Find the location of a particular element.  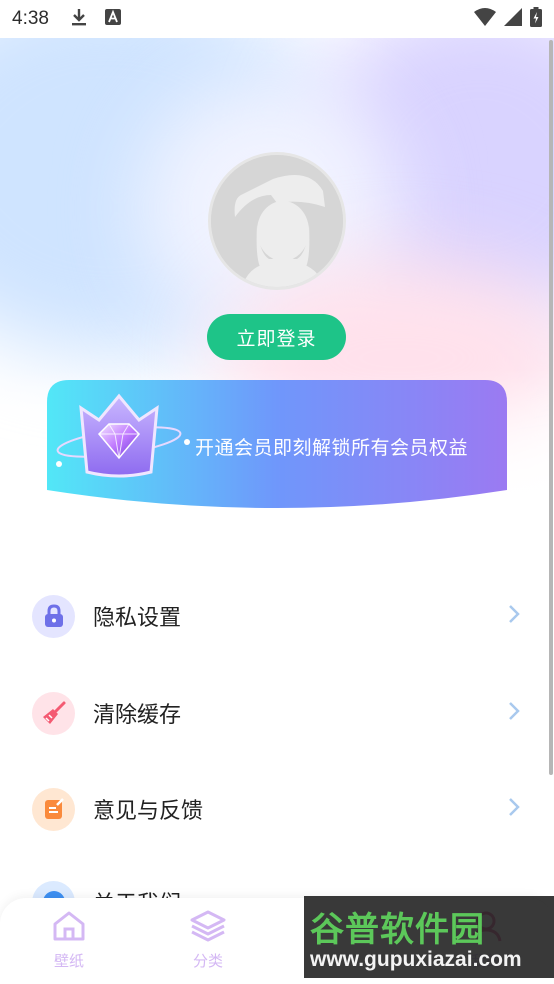

a-notification-icon is located at coordinates (112, 19).